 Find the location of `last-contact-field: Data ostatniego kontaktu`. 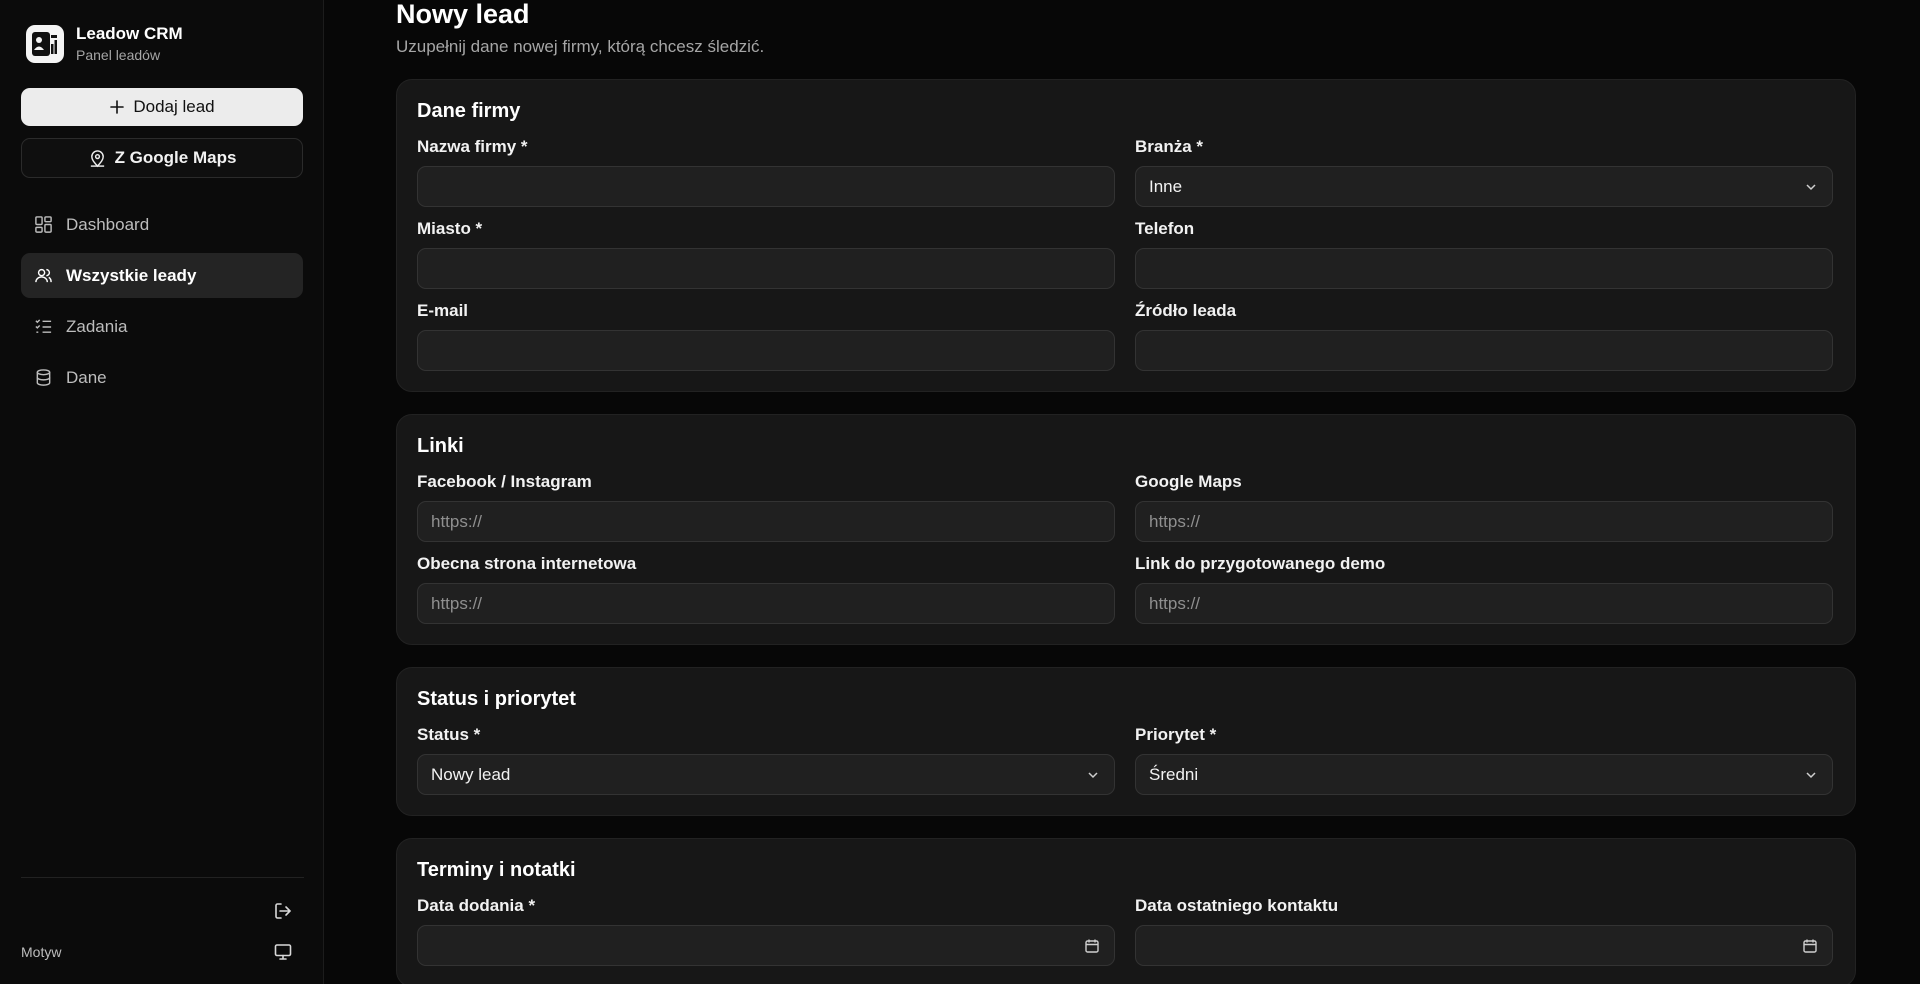

last-contact-field: Data ostatniego kontaktu is located at coordinates (1484, 931).